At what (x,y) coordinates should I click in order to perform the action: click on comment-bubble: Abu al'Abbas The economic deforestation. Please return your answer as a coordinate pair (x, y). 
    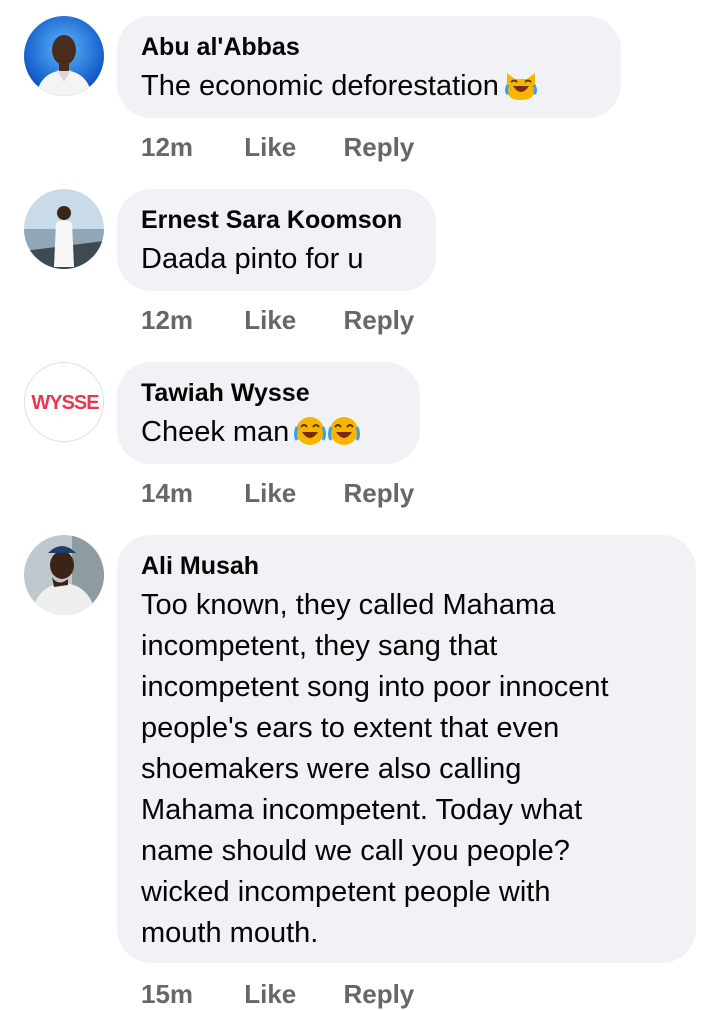
    Looking at the image, I should click on (369, 67).